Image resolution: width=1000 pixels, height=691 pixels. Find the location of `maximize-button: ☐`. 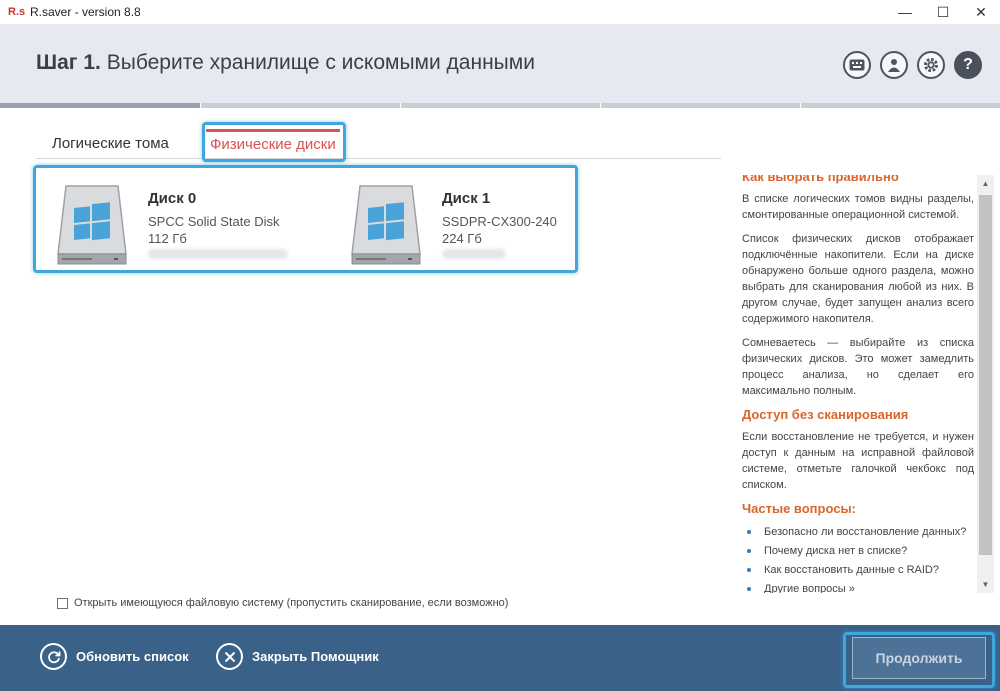

maximize-button: ☐ is located at coordinates (943, 12).